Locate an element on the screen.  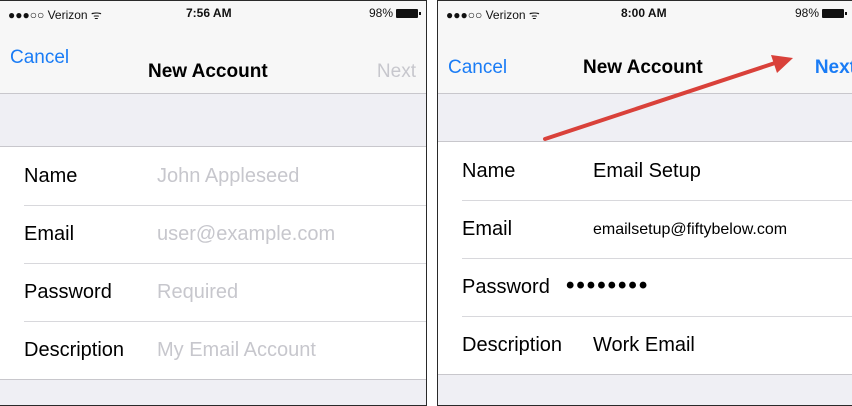
name-row: Name John Appleseed is located at coordinates (213, 176).